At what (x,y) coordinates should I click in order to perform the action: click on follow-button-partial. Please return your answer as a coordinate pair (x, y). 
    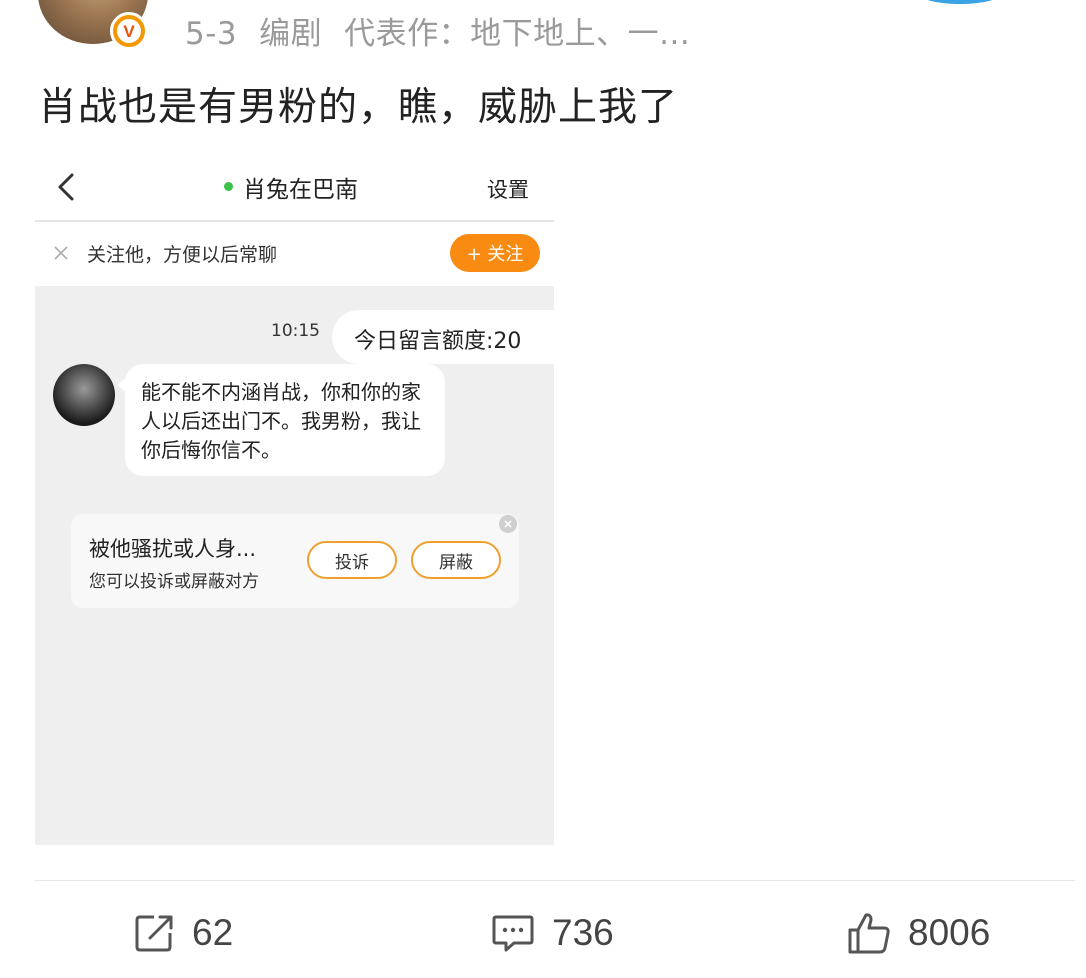
    Looking at the image, I should click on (960, 2).